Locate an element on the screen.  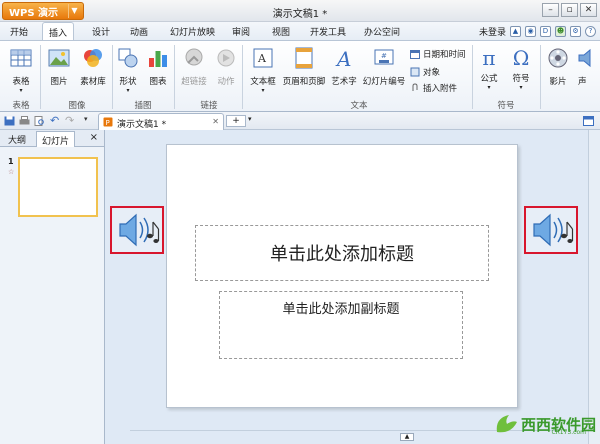
tab-outline: 大纲 is located at coordinates (17, 139).